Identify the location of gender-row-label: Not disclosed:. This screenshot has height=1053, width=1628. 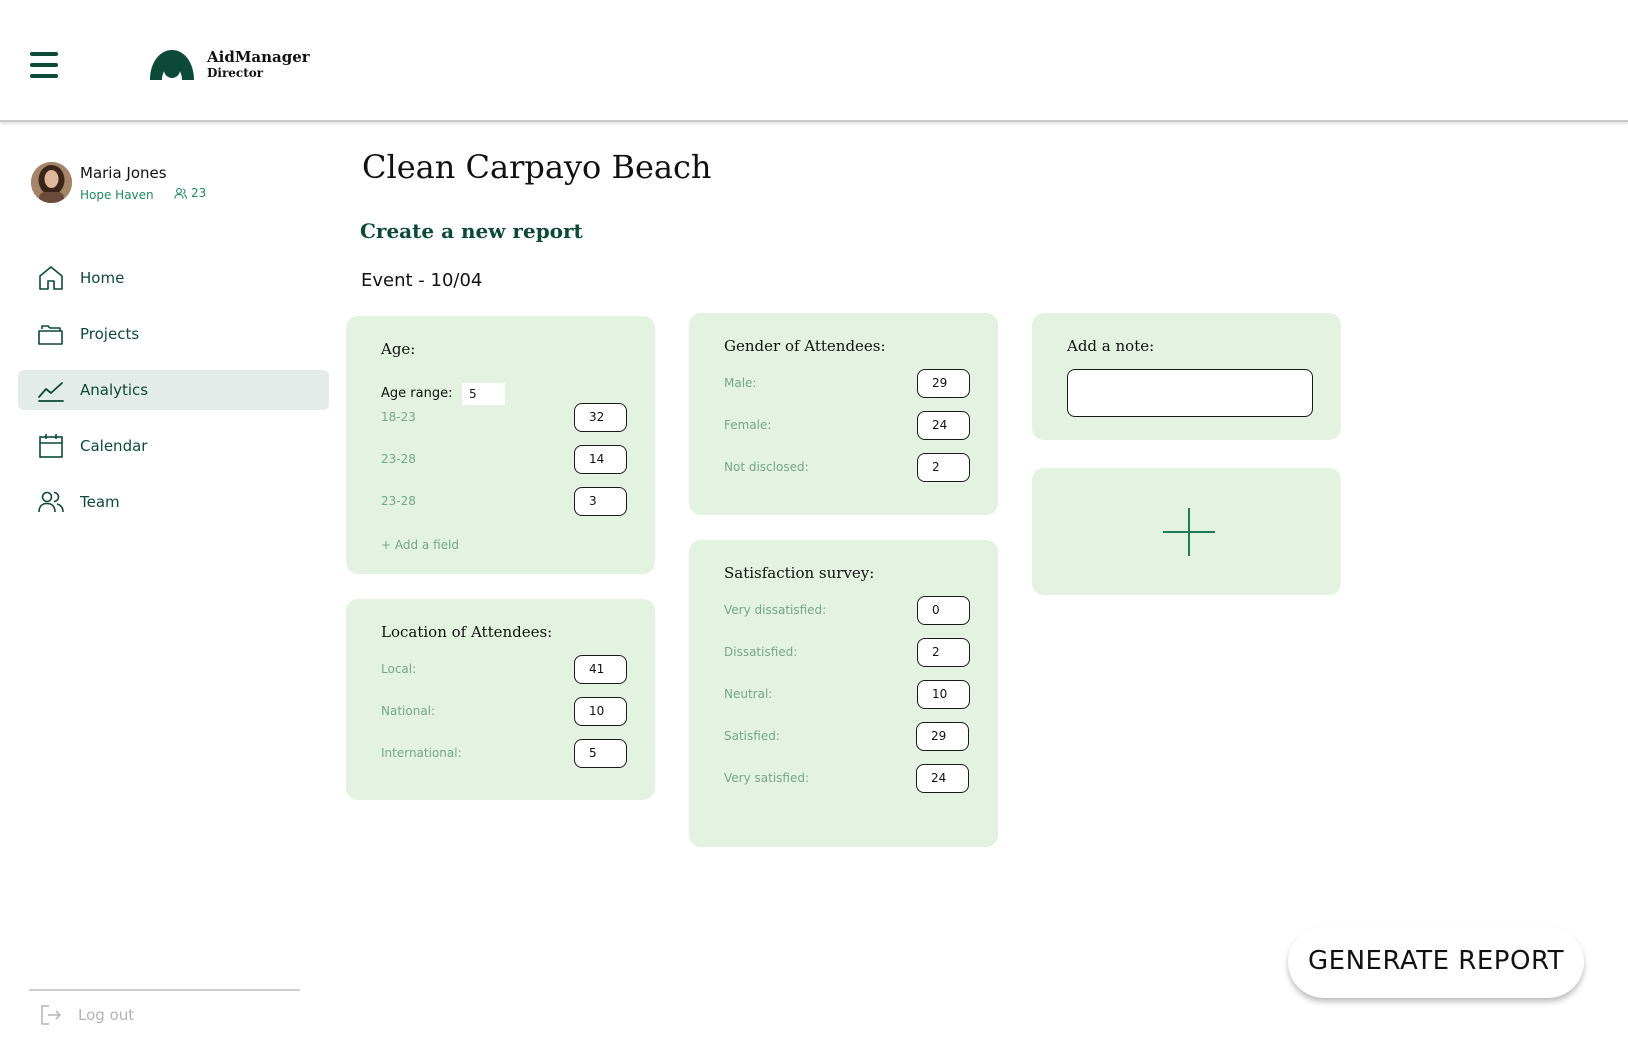
(766, 467).